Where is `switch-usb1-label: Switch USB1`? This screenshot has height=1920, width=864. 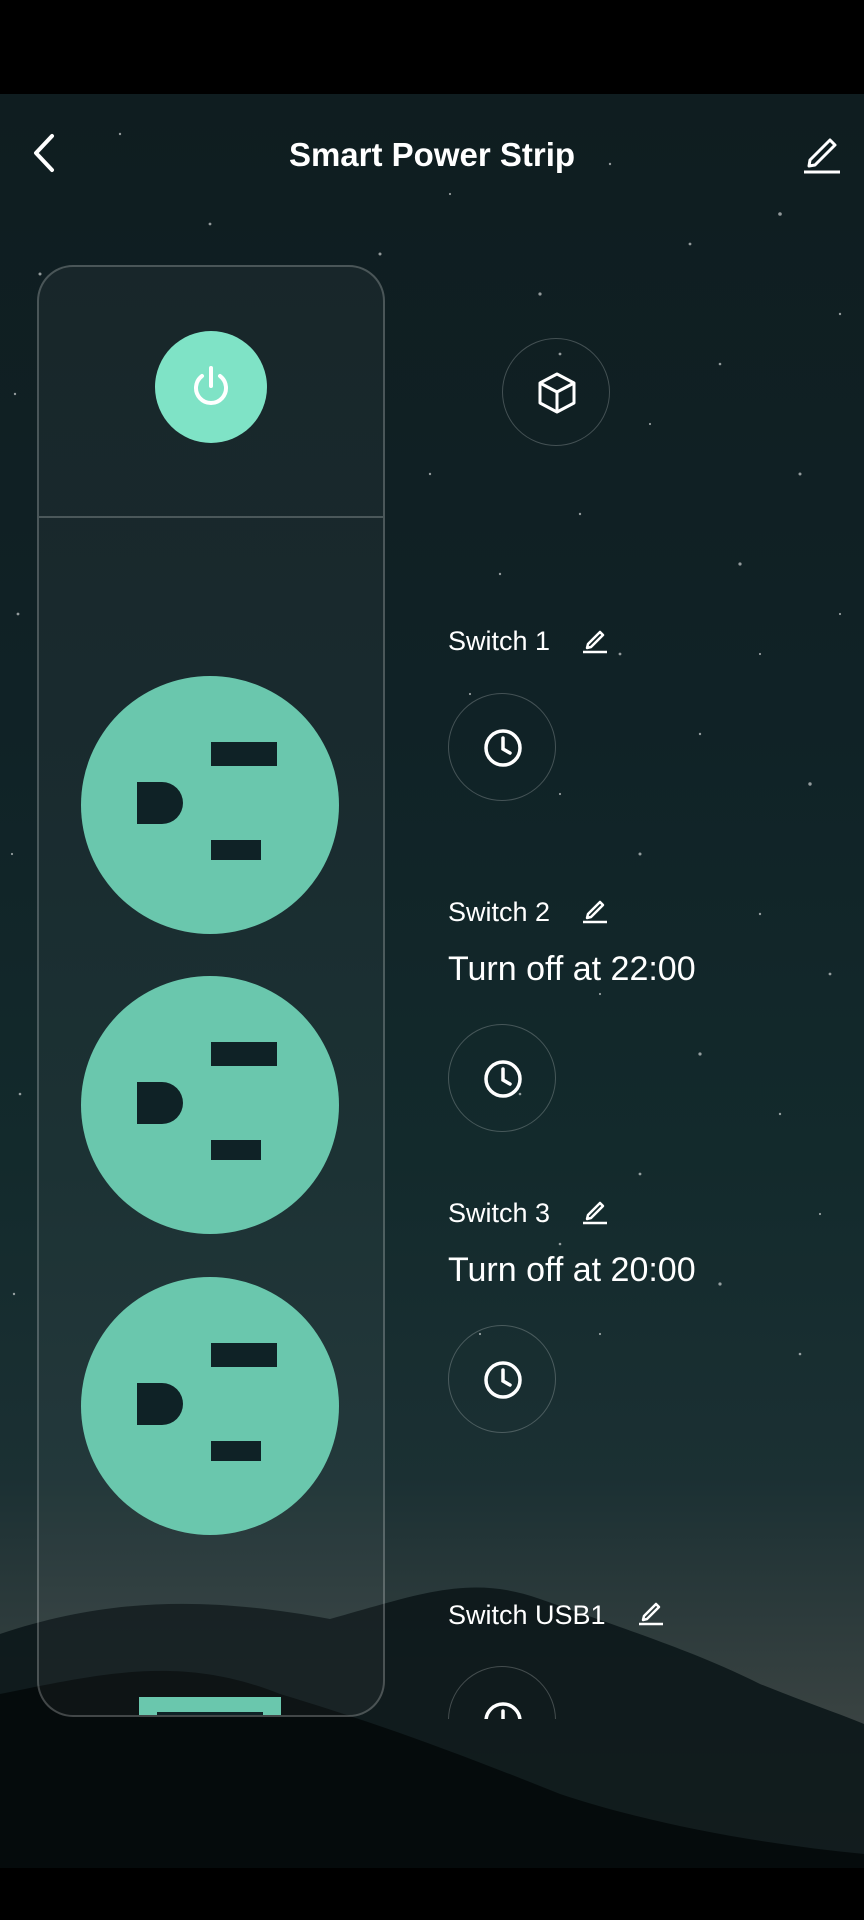
switch-usb1-label: Switch USB1 is located at coordinates (527, 1615).